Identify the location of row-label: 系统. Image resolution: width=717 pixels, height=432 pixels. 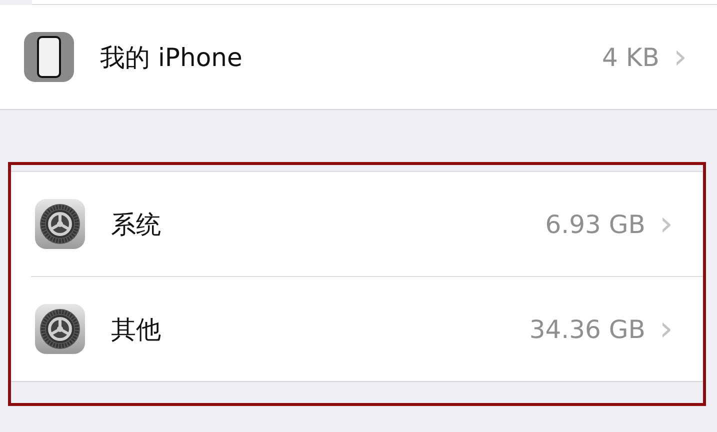
(136, 224).